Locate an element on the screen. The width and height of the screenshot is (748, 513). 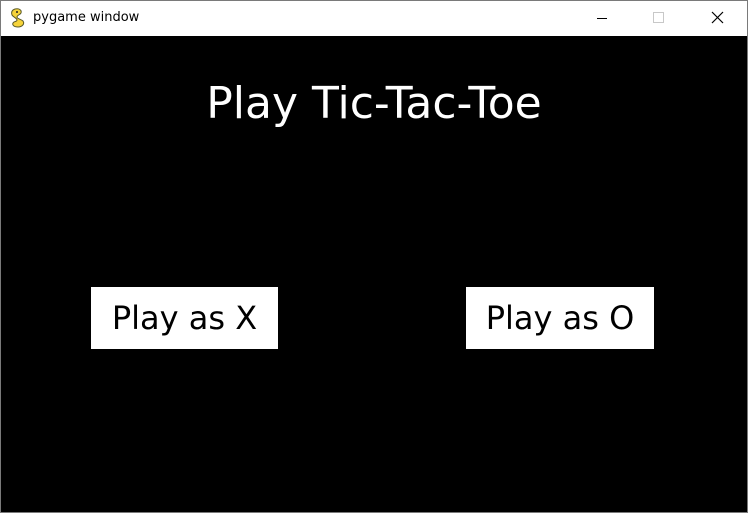
close-button is located at coordinates (716, 18).